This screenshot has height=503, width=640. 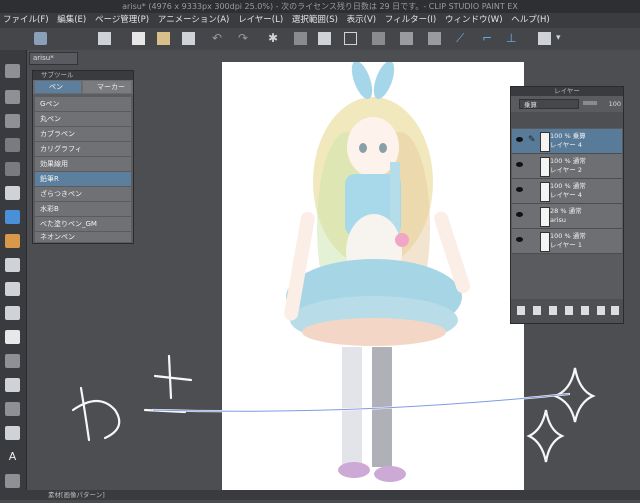 I want to click on deselect-icon, so click(x=378, y=38).